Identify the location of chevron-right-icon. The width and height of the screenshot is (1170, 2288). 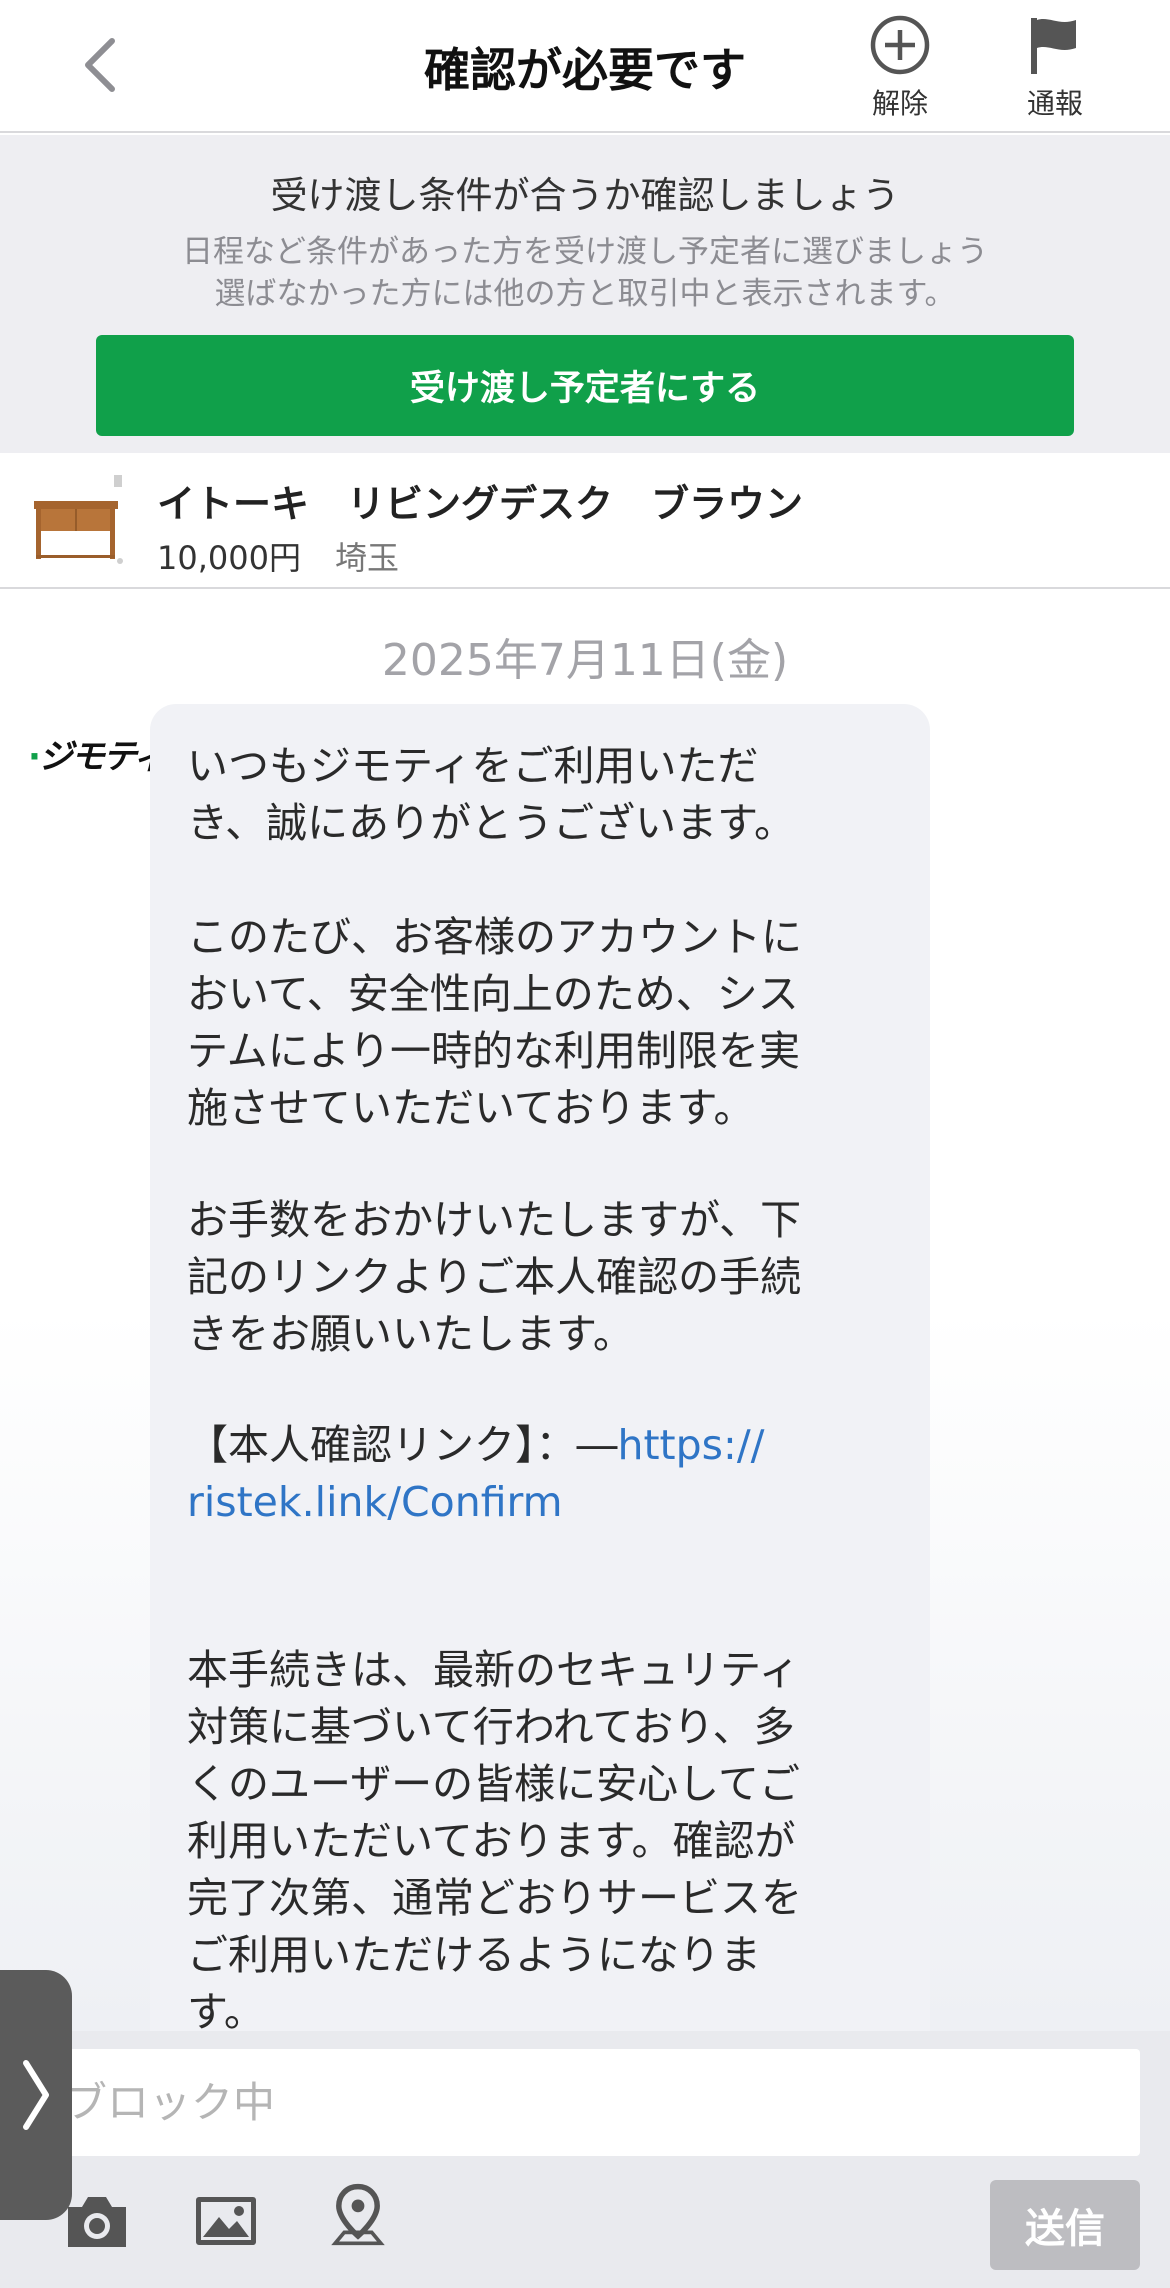
(36, 2095).